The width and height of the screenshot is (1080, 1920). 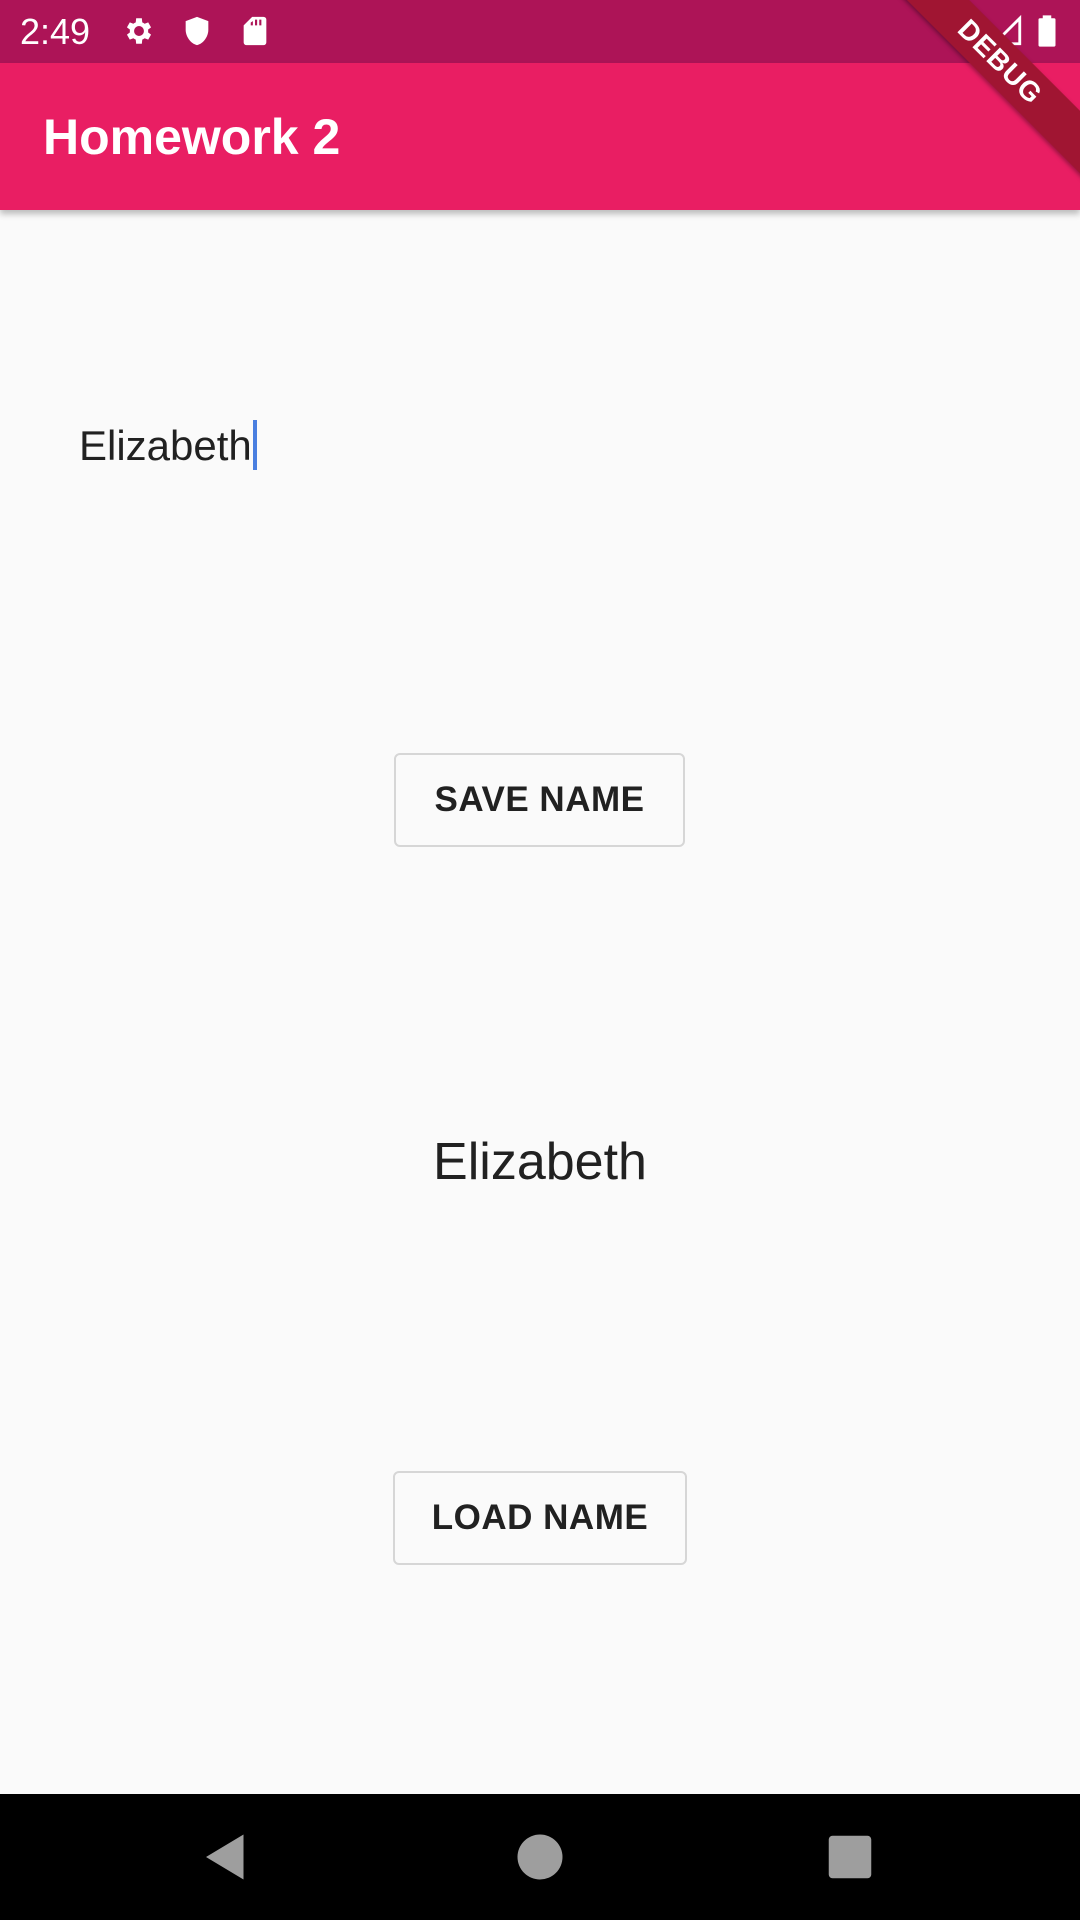 What do you see at coordinates (255, 31) in the screenshot?
I see `sd-card-icon` at bounding box center [255, 31].